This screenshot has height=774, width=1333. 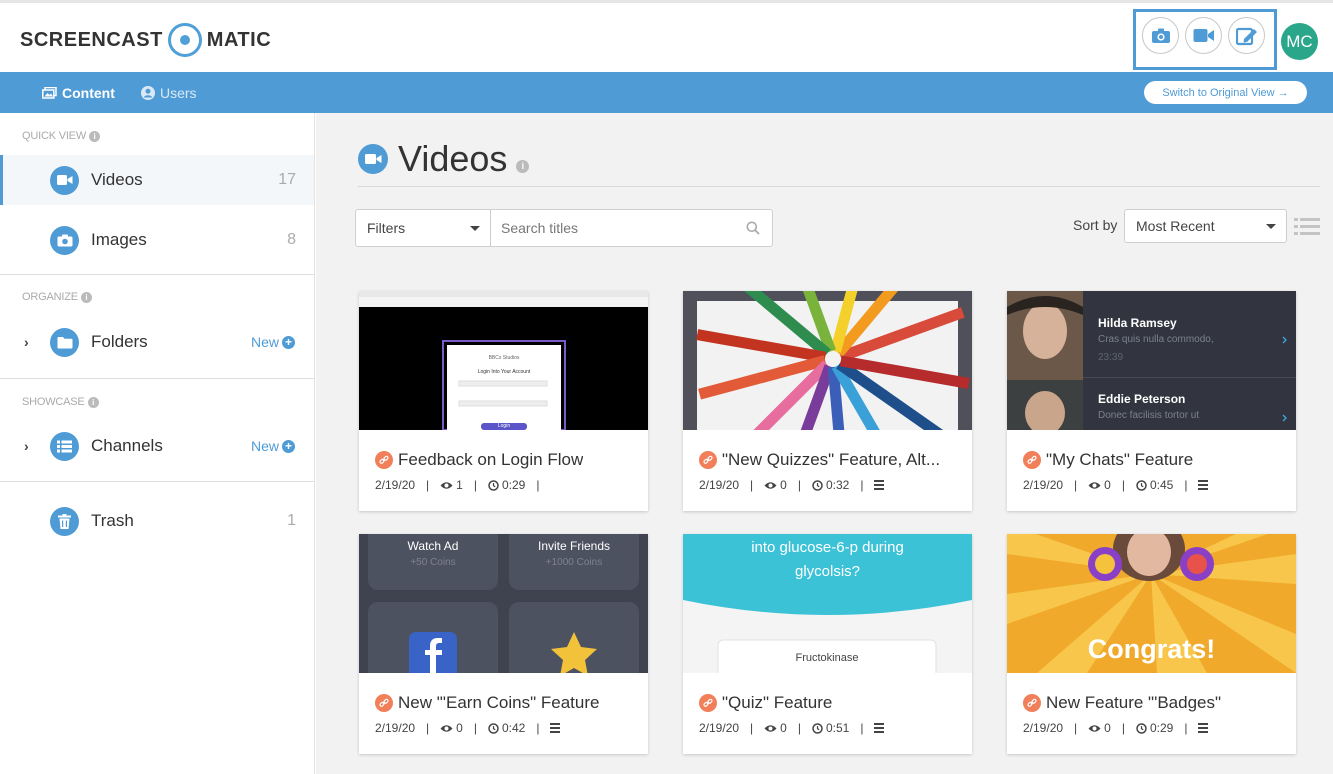 What do you see at coordinates (753, 228) in the screenshot?
I see `search-icon` at bounding box center [753, 228].